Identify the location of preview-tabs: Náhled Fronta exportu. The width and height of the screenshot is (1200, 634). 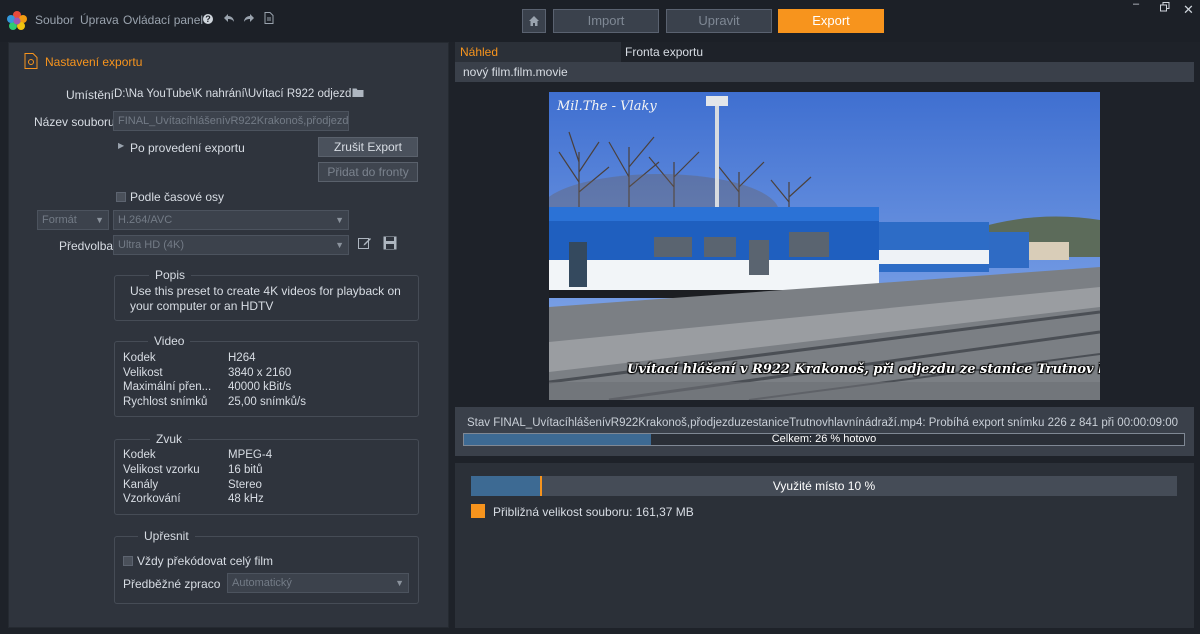
(824, 52).